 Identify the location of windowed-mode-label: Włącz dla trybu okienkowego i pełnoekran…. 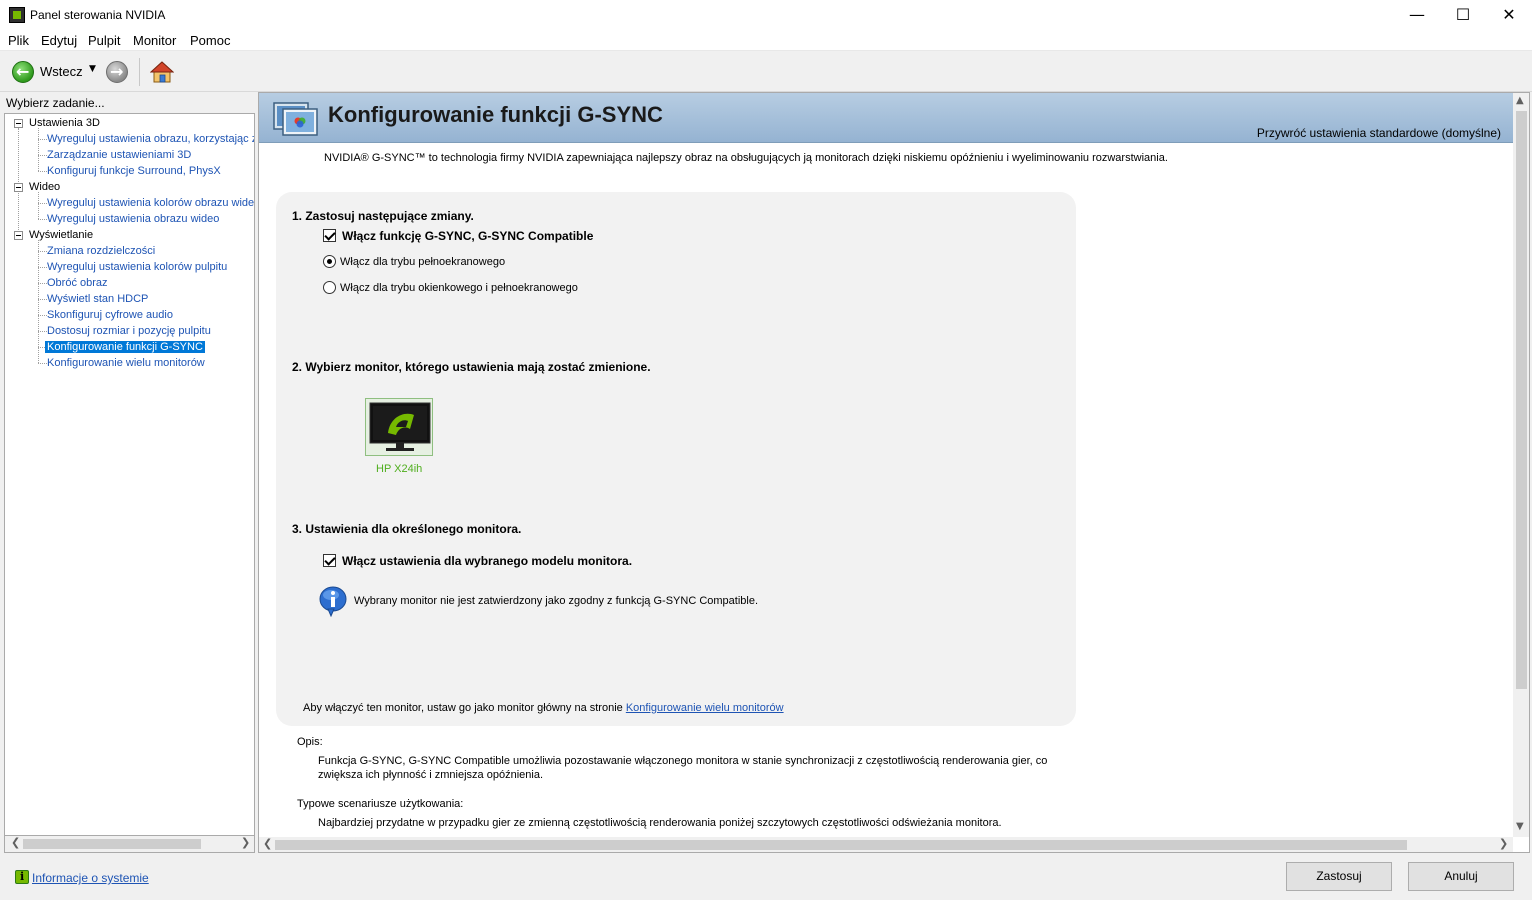
(459, 288).